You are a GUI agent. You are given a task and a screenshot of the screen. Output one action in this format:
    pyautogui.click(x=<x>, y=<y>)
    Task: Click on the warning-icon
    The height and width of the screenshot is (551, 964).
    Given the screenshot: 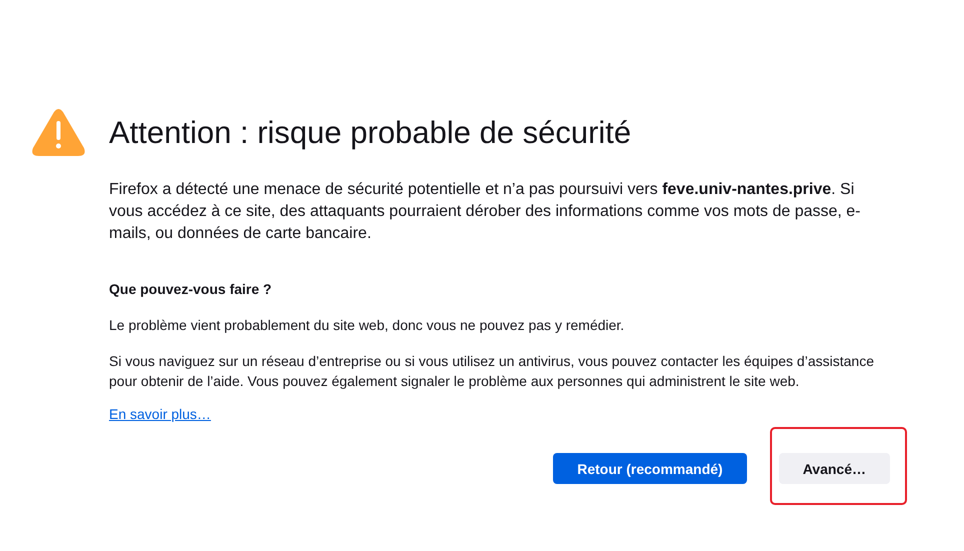 What is the action you would take?
    pyautogui.click(x=58, y=132)
    